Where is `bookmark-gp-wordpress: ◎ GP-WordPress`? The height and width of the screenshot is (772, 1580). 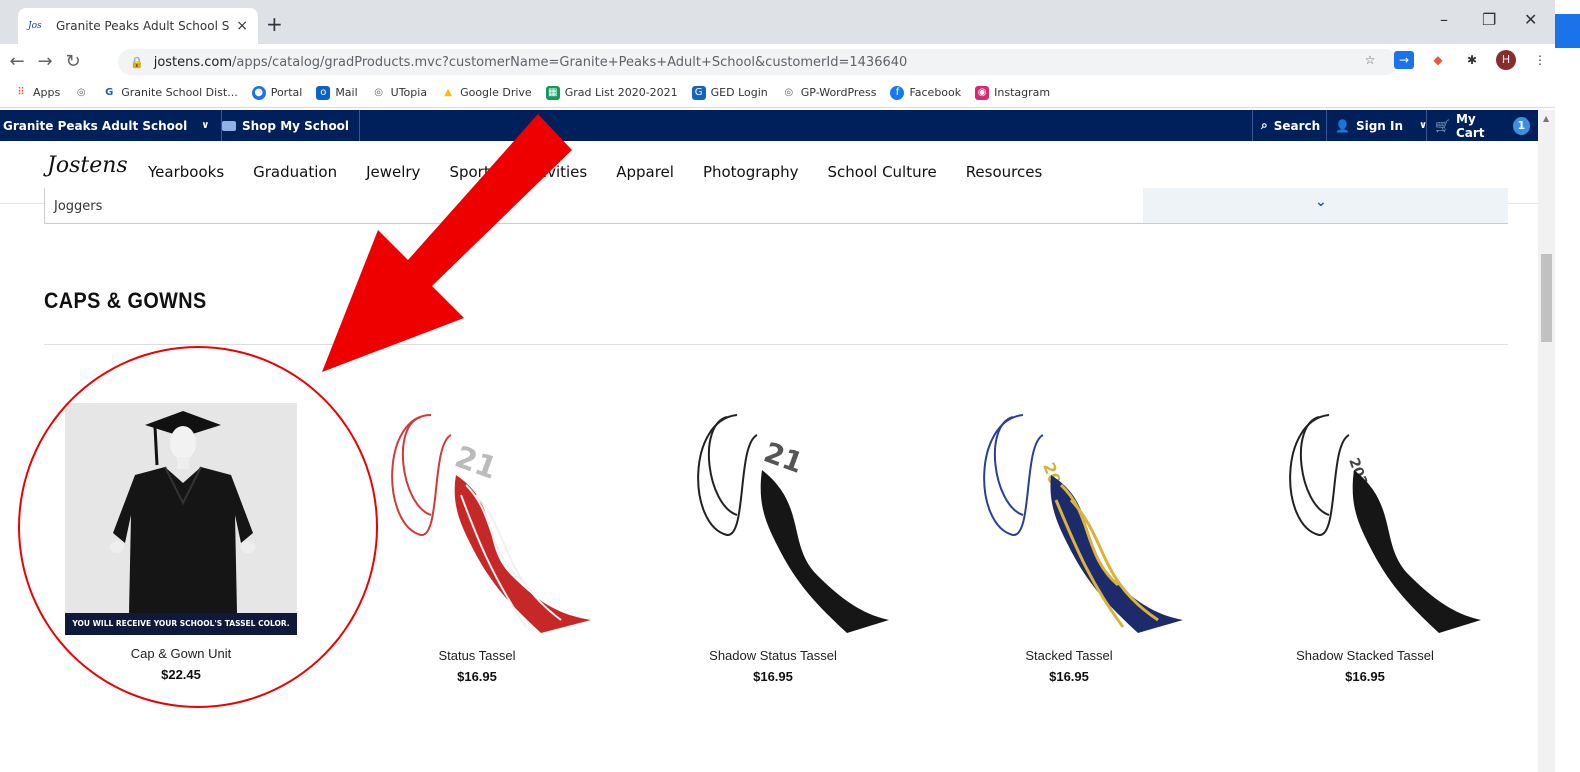
bookmark-gp-wordpress: ◎ GP-WordPress is located at coordinates (829, 93).